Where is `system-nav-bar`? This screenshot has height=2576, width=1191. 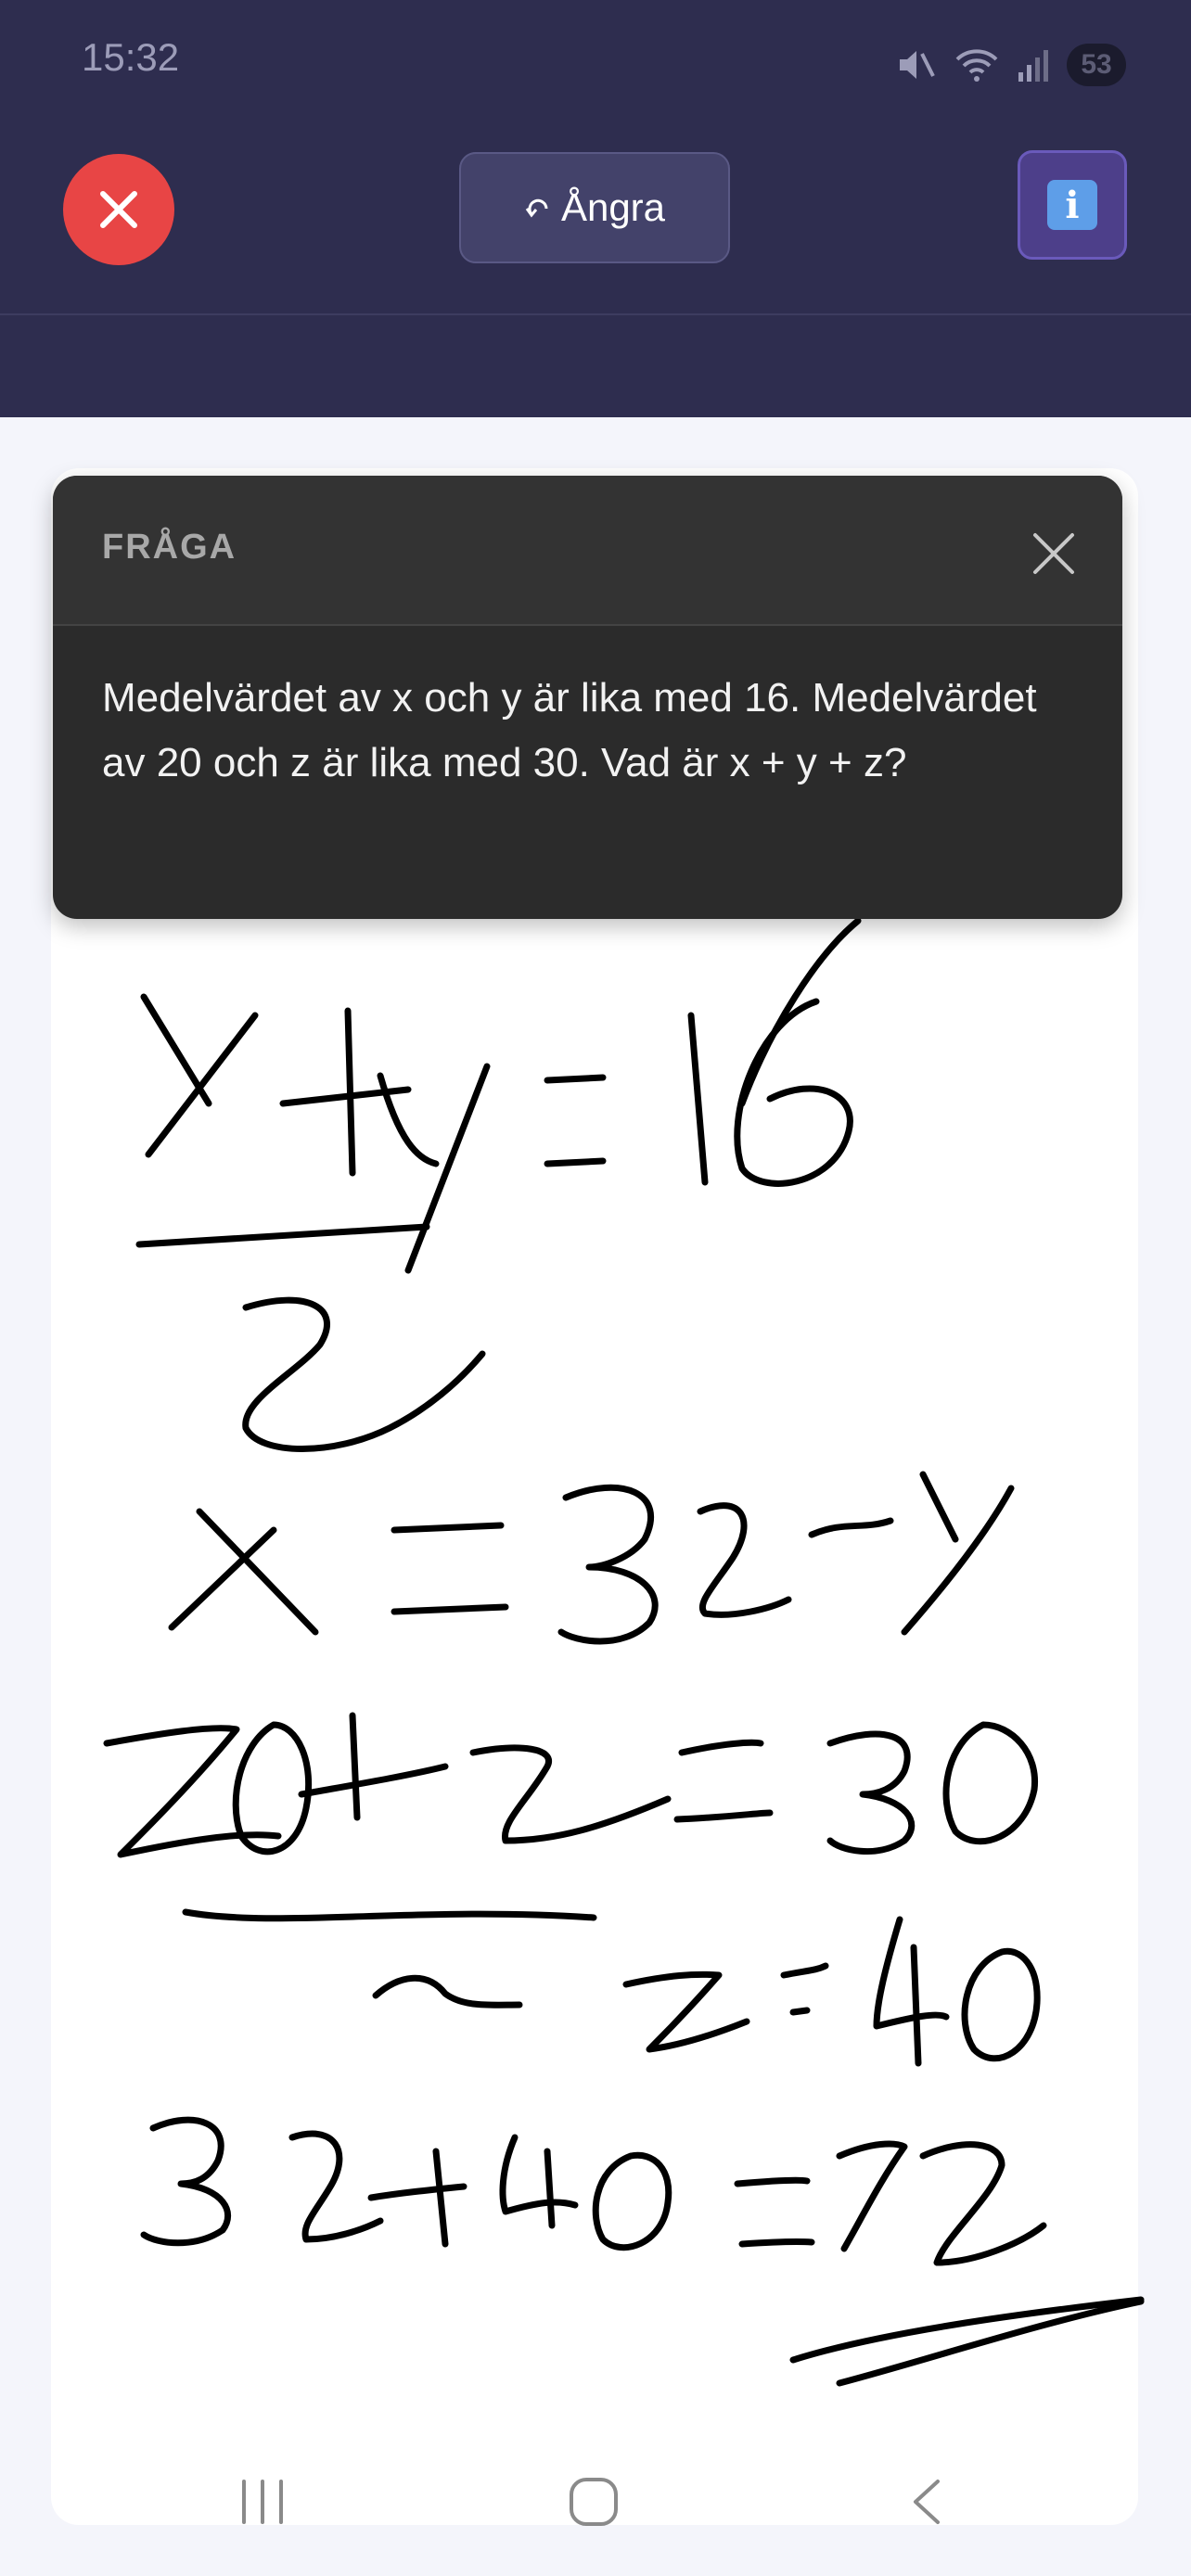
system-nav-bar is located at coordinates (595, 2499).